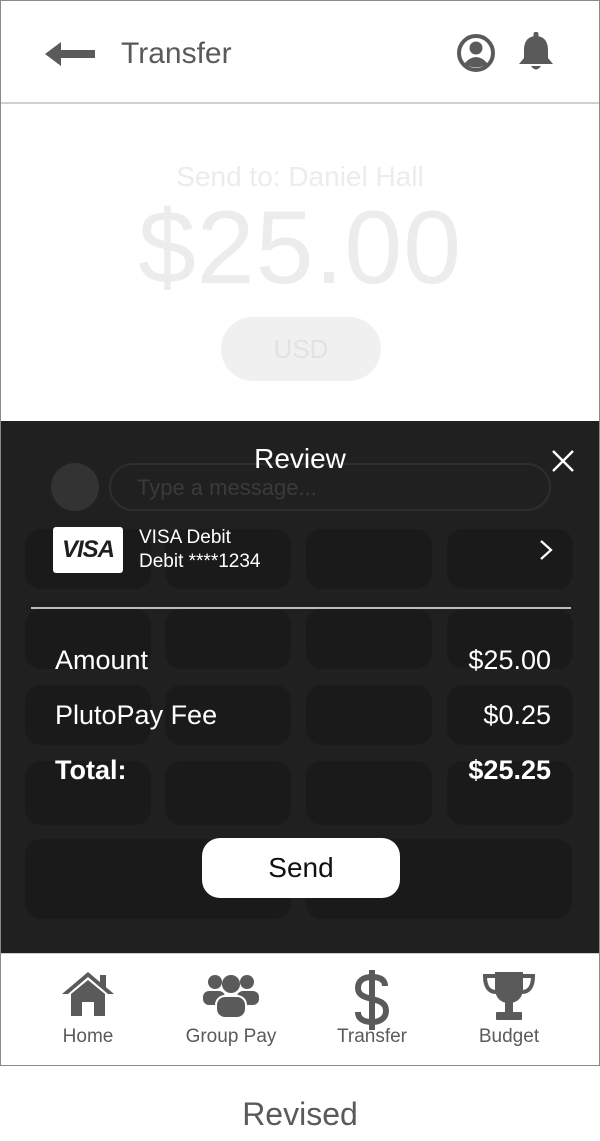  Describe the element at coordinates (185, 537) in the screenshot. I see `card-name: VISA Debit` at that location.